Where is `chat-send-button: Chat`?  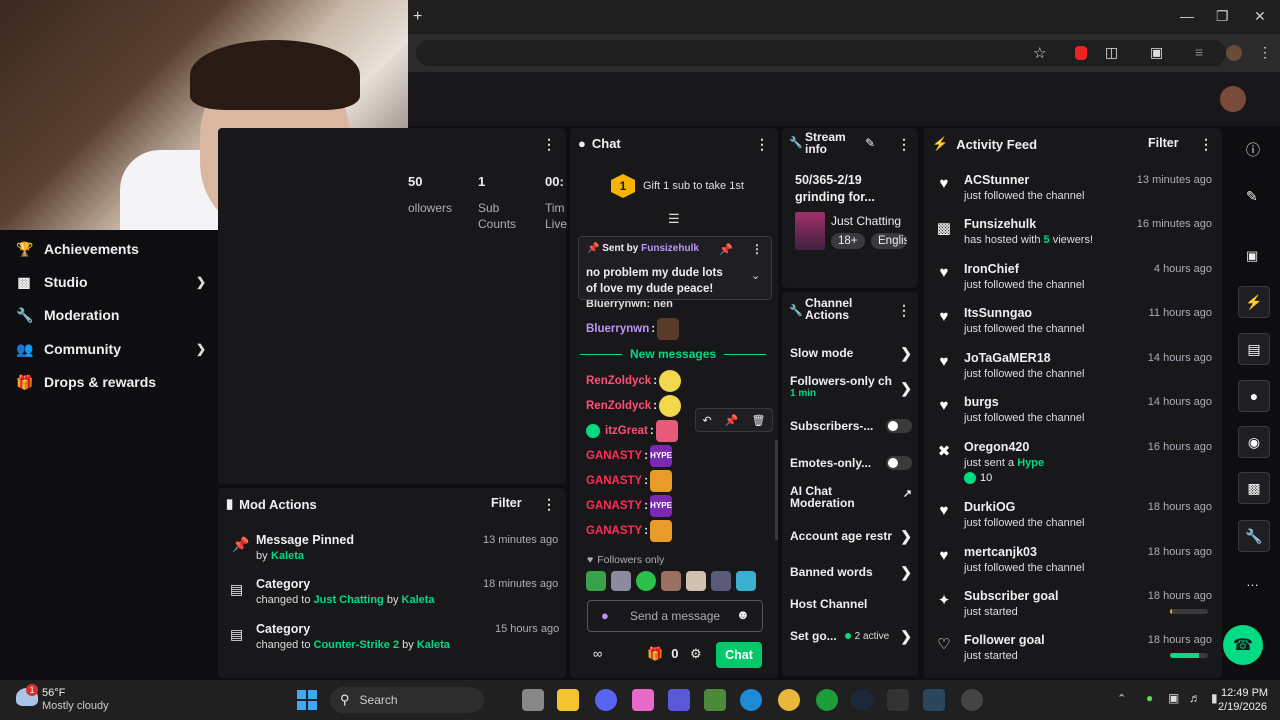 chat-send-button: Chat is located at coordinates (739, 655).